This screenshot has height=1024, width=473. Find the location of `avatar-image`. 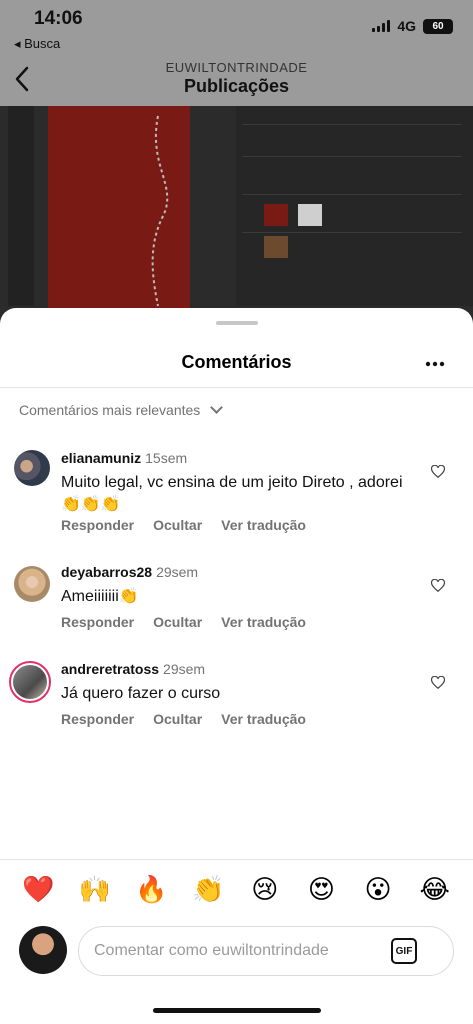

avatar-image is located at coordinates (30, 682).